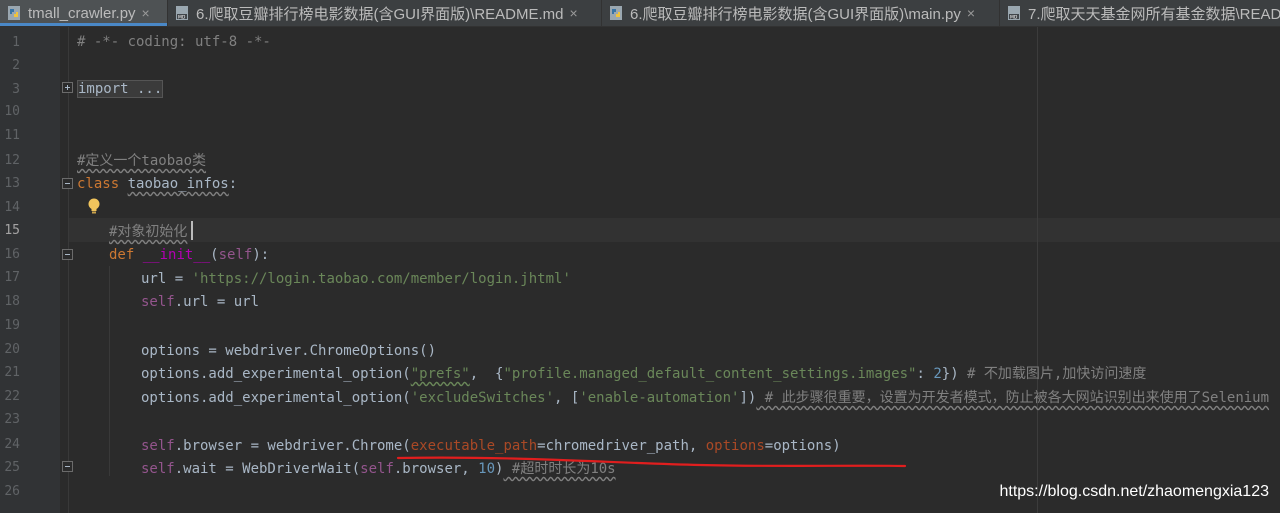 The width and height of the screenshot is (1280, 513). Describe the element at coordinates (651, 462) in the screenshot. I see `red-underline-annotation` at that location.